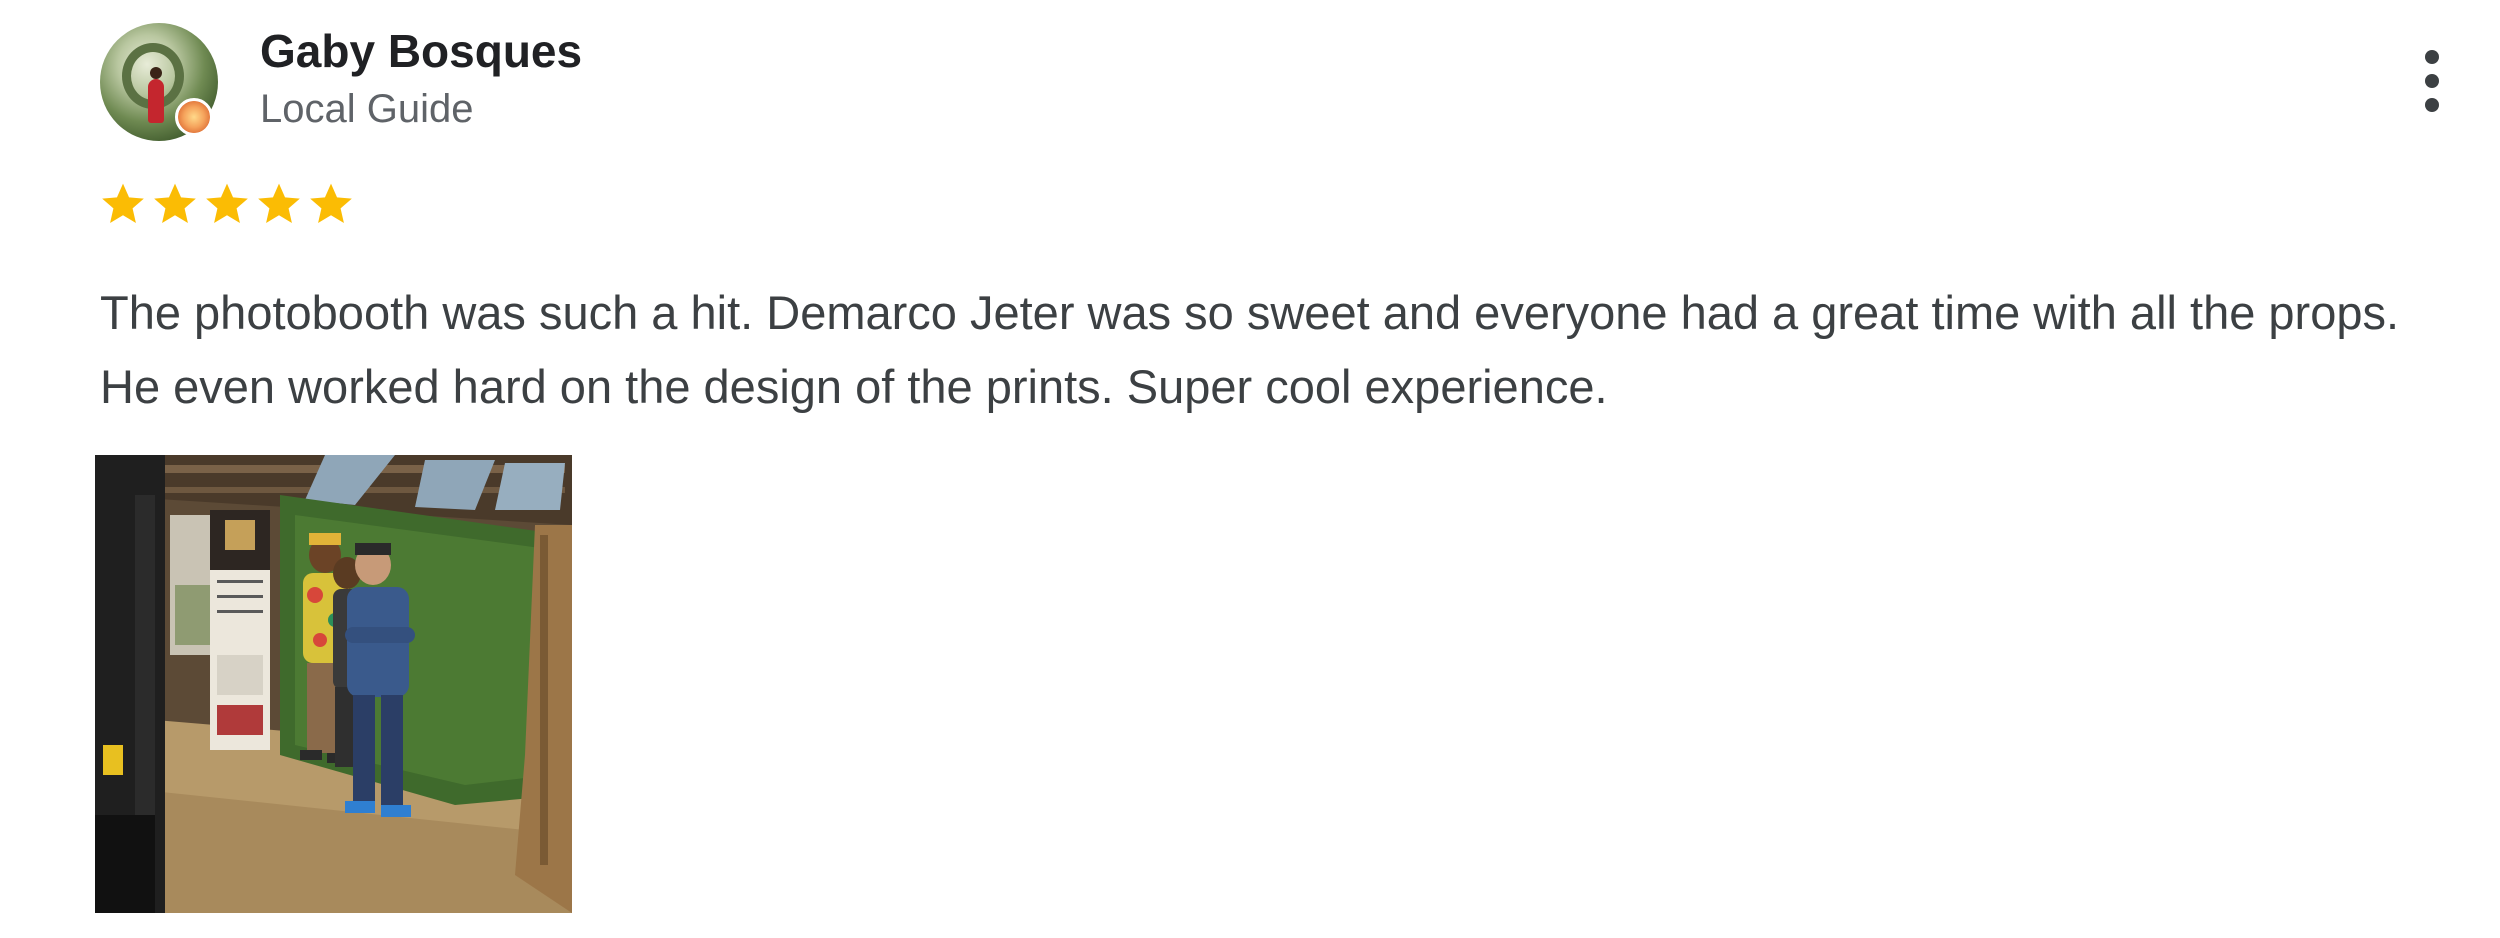  Describe the element at coordinates (367, 109) in the screenshot. I see `reviewer-subtitle: Local Guide` at that location.